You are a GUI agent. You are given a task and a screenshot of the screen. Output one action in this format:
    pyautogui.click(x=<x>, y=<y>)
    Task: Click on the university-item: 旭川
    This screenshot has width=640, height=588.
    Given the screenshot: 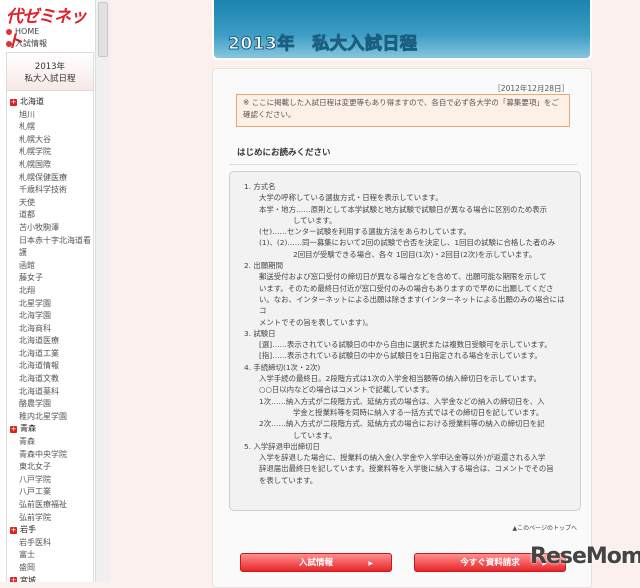 What is the action you would take?
    pyautogui.click(x=50, y=115)
    